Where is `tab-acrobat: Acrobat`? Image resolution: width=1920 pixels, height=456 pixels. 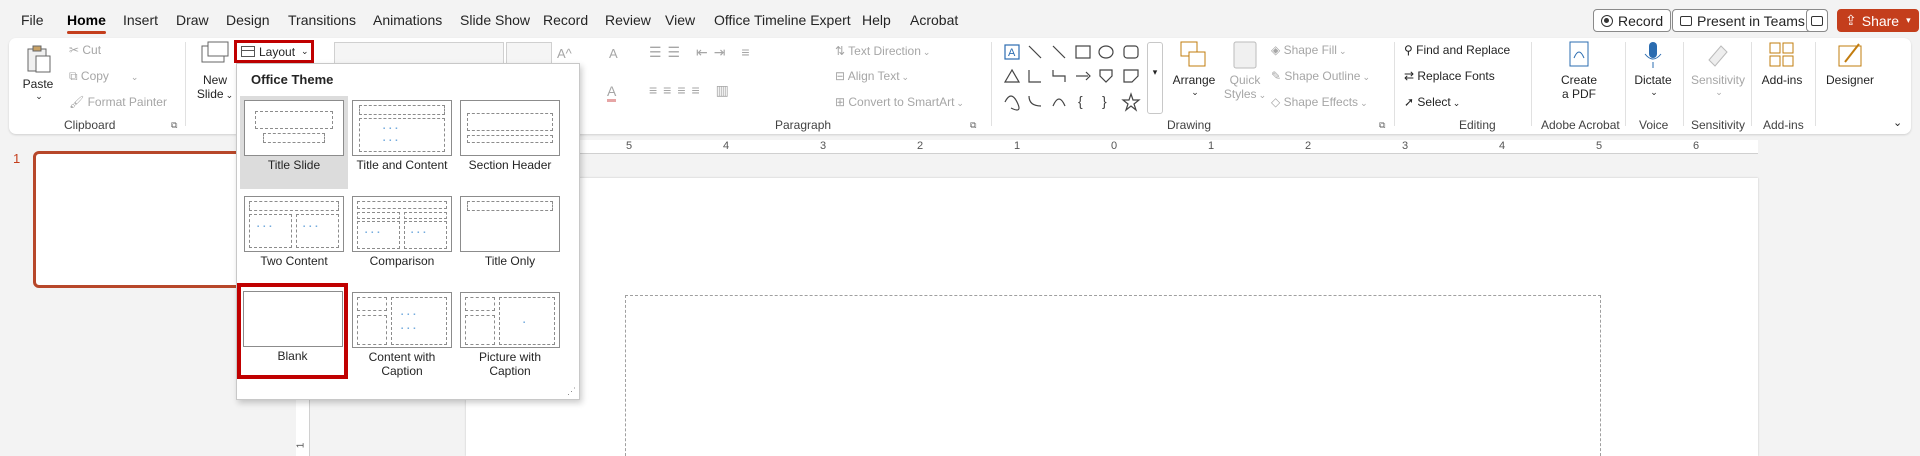 tab-acrobat: Acrobat is located at coordinates (934, 20).